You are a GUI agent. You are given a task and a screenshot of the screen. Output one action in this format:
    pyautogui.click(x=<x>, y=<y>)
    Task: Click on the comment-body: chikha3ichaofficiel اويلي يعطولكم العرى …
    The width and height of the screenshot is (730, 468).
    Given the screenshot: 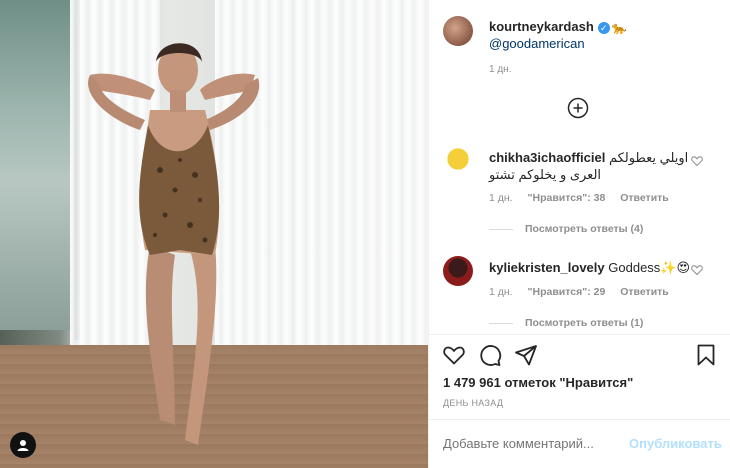 What is the action you would take?
    pyautogui.click(x=594, y=166)
    